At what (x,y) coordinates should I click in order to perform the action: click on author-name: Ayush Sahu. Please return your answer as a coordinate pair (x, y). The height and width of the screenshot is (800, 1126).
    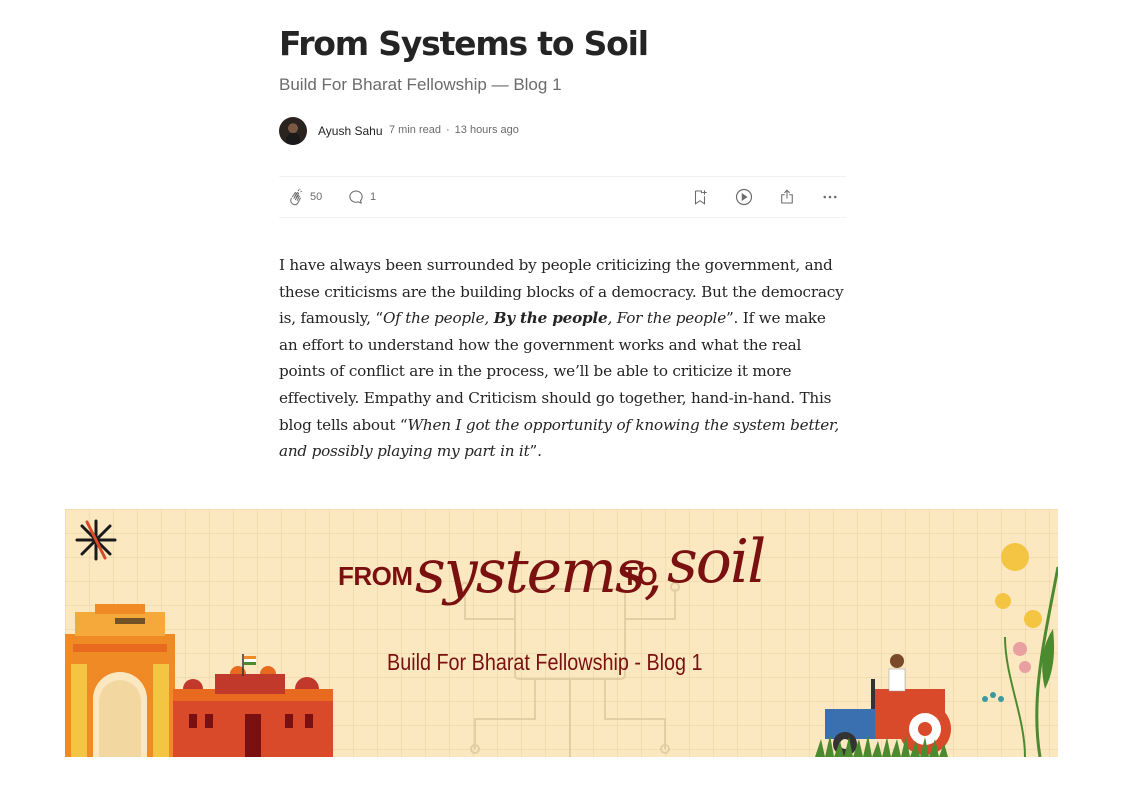
    Looking at the image, I should click on (350, 131).